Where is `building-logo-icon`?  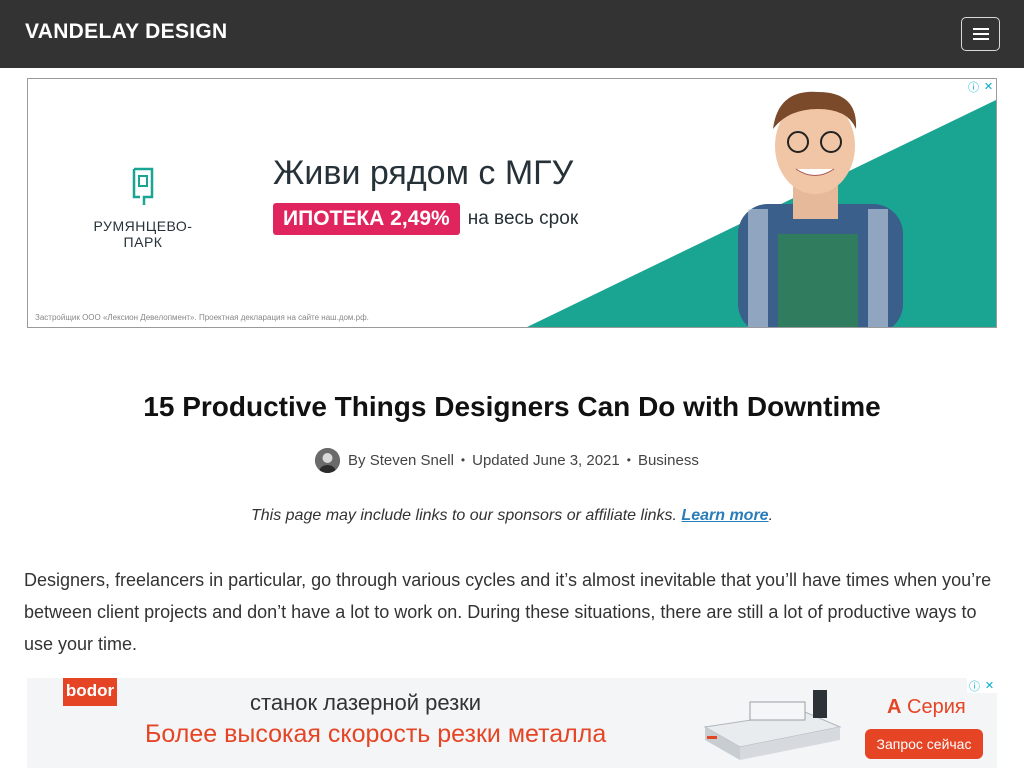
building-logo-icon is located at coordinates (143, 186).